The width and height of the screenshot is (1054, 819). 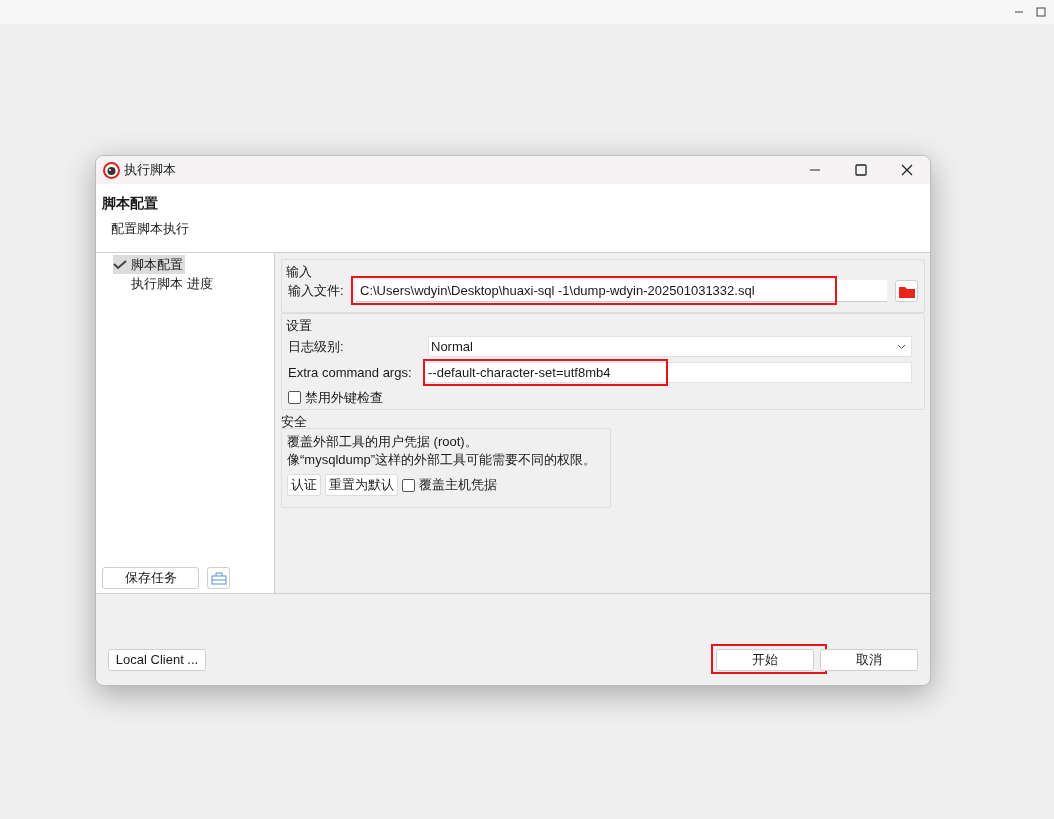 What do you see at coordinates (130, 203) in the screenshot?
I see `header-title: 脚本配置` at bounding box center [130, 203].